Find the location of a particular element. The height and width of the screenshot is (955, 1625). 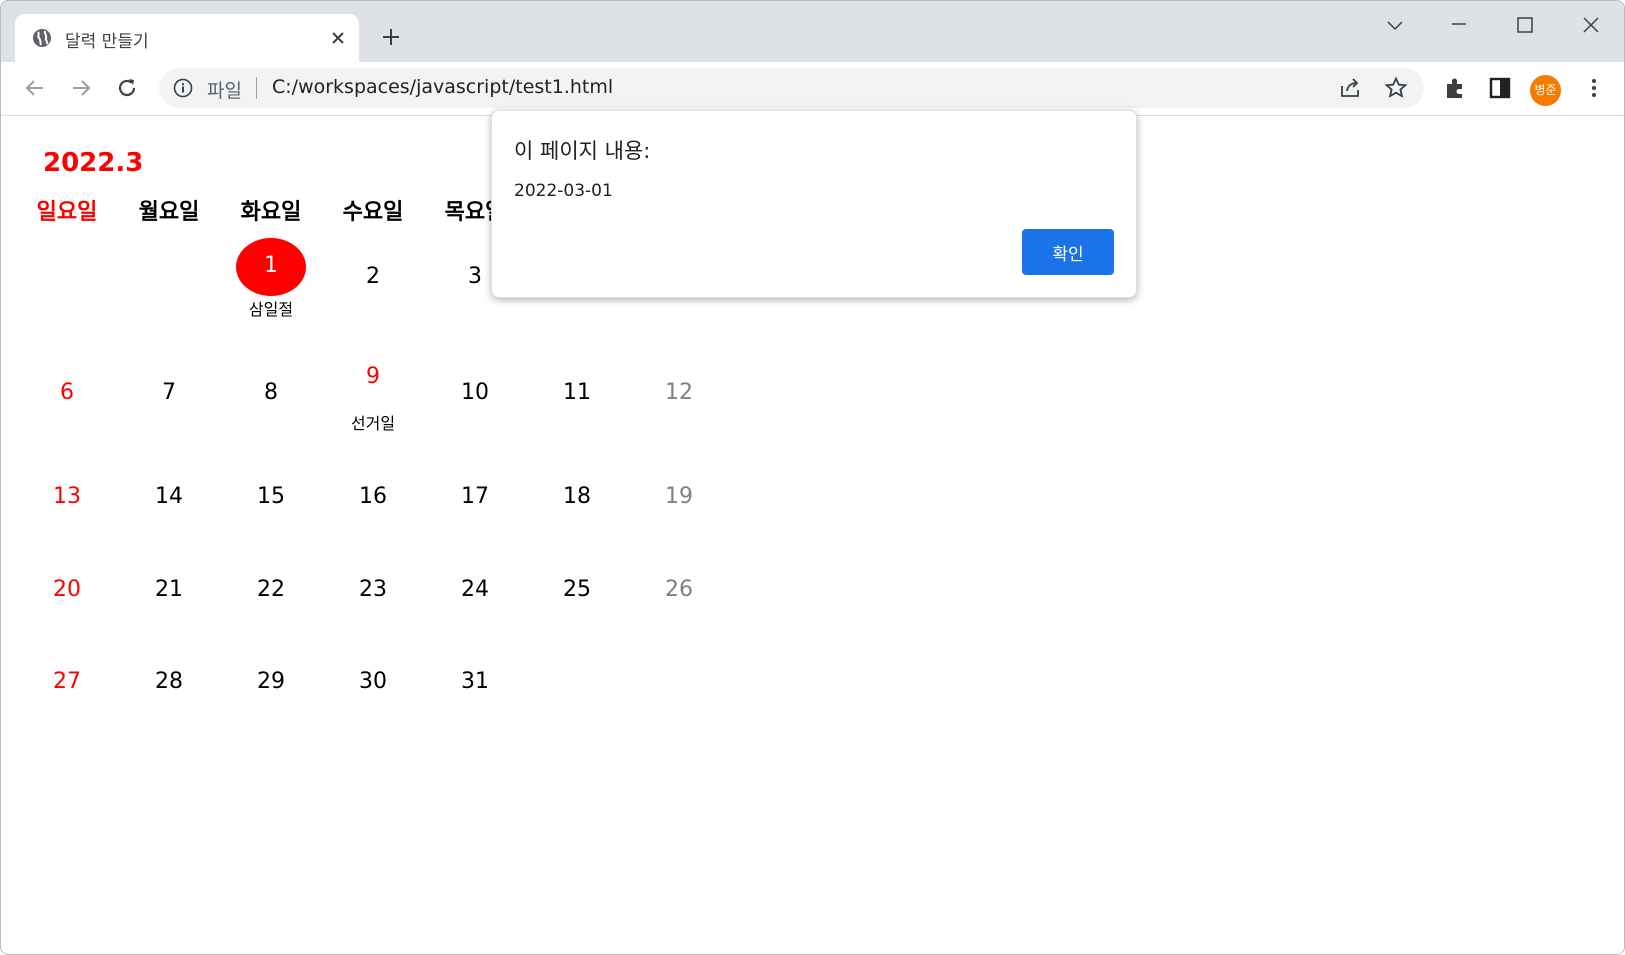

holiday-label: 선거일 is located at coordinates (373, 423).